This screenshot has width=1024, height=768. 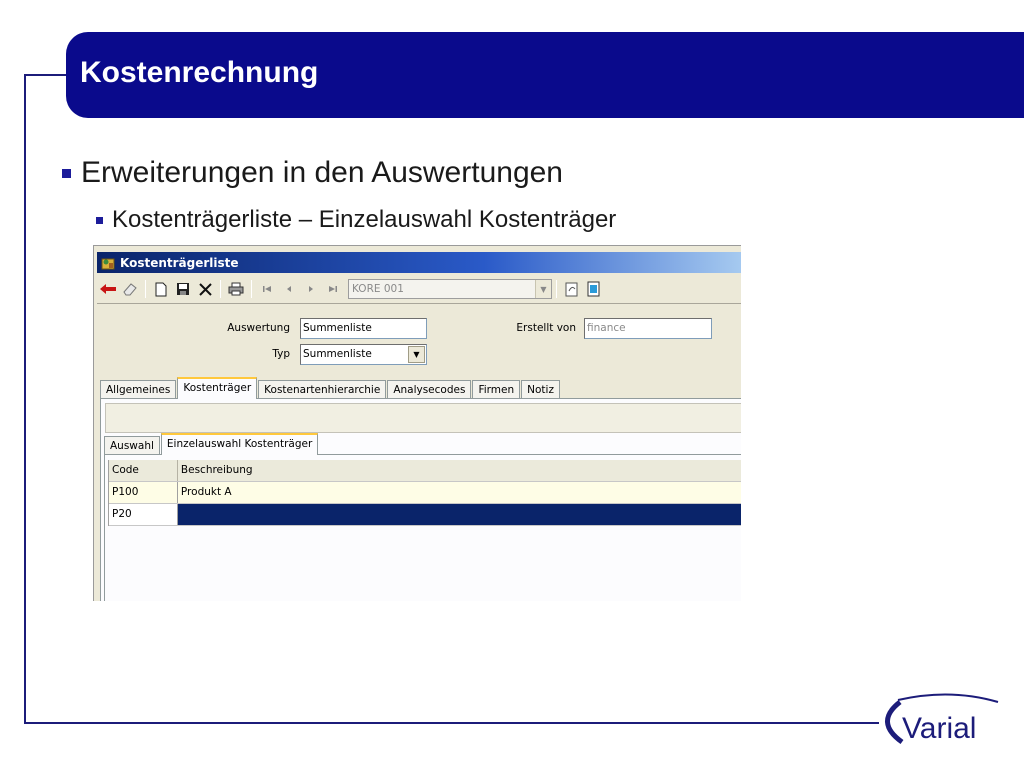 What do you see at coordinates (322, 172) in the screenshot?
I see `bullet-main-text: Erweiterungen in den Auswertungen` at bounding box center [322, 172].